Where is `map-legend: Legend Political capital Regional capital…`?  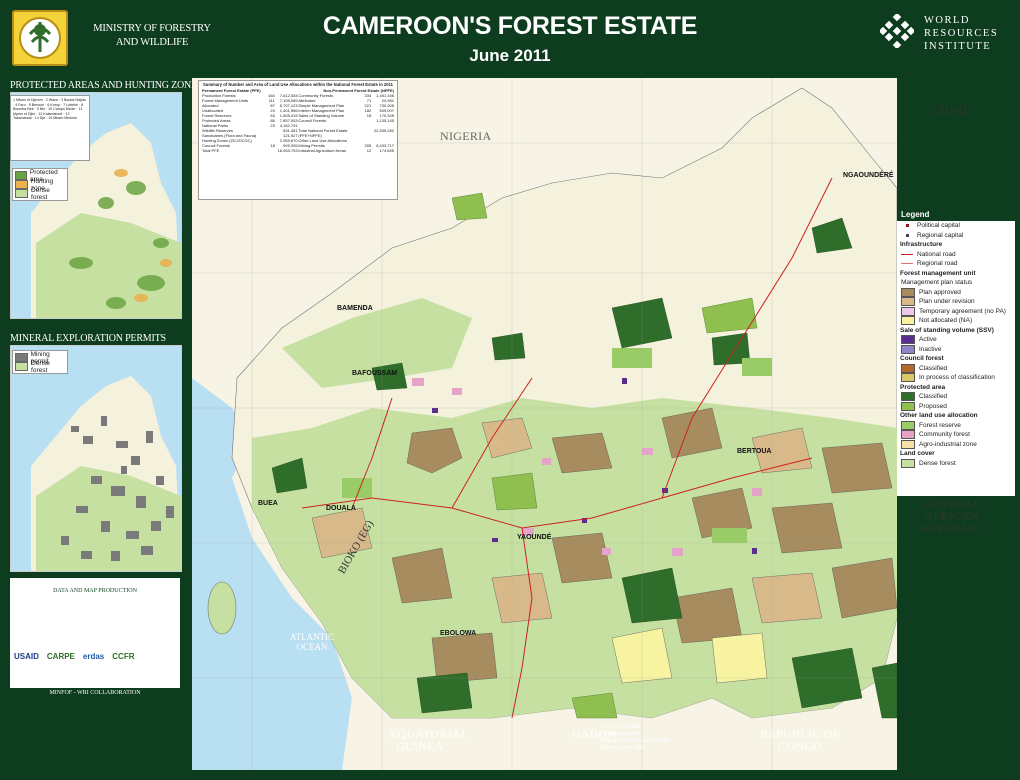
map-legend: Legend Political capital Regional capital… is located at coordinates (956, 352).